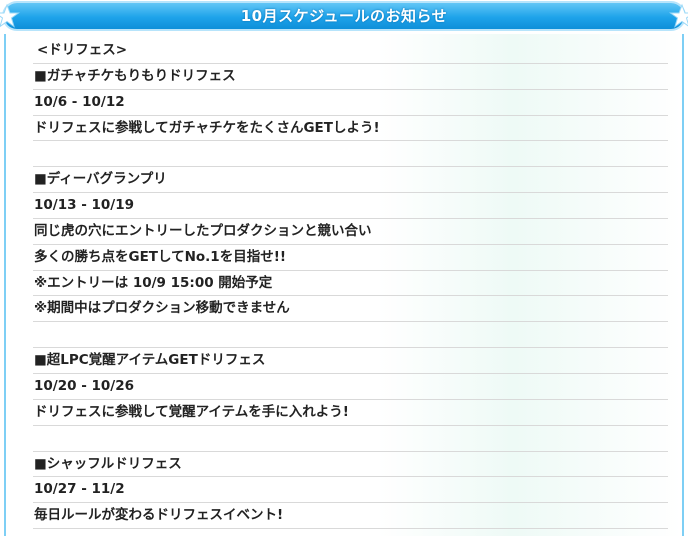 Image resolution: width=688 pixels, height=536 pixels. I want to click on event-description: 毎日ルールが変わるドリフェスイベント!, so click(350, 516).